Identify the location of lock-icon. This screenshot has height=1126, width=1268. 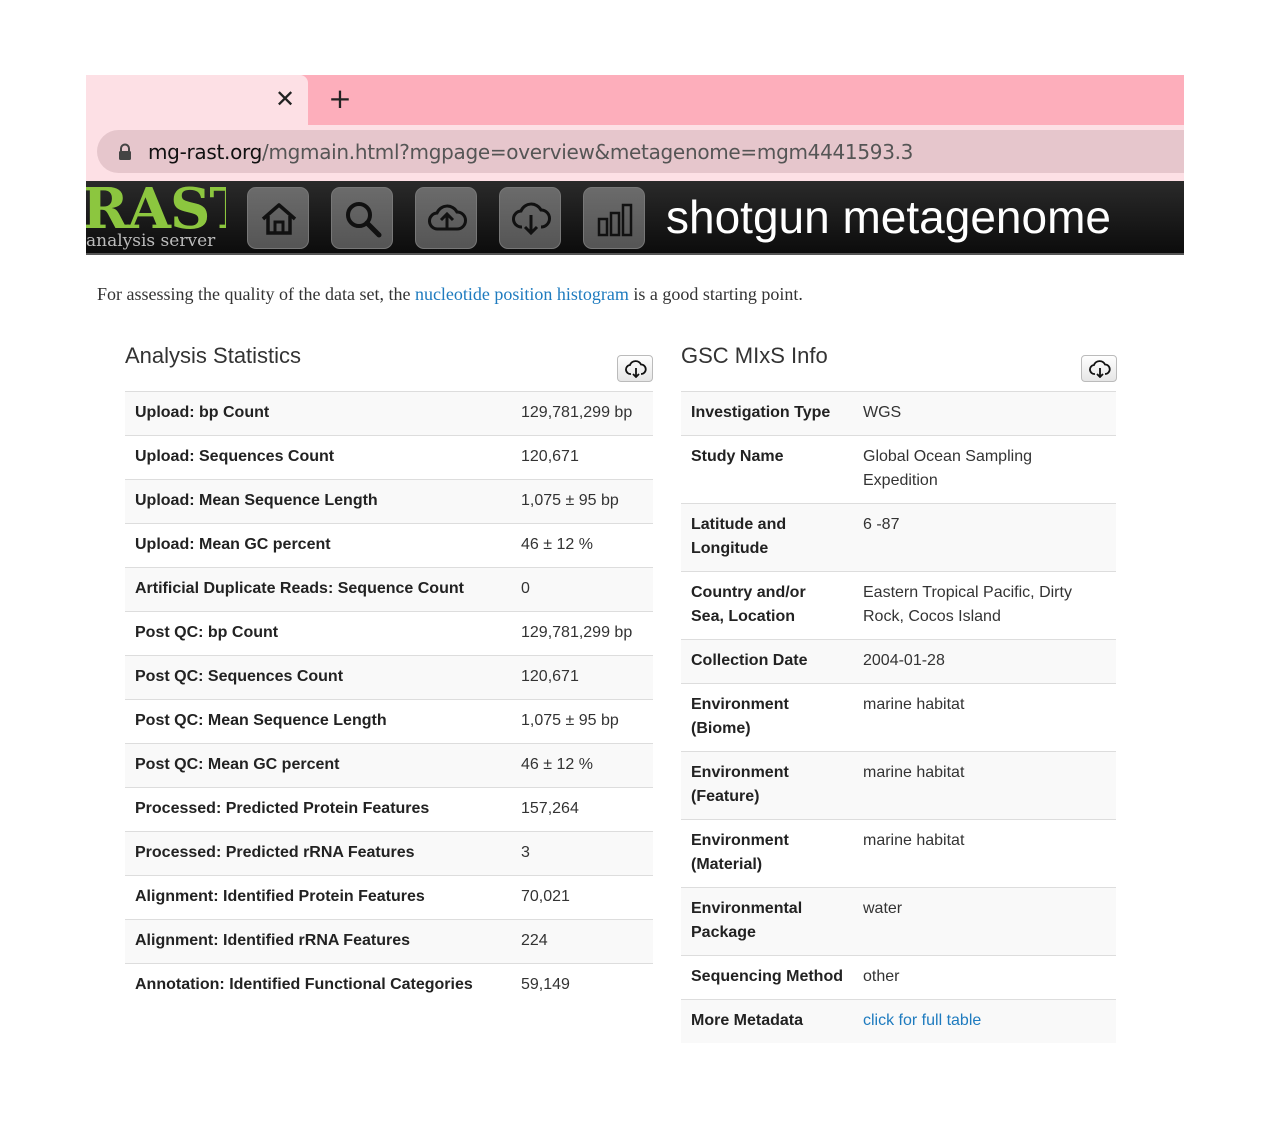
(125, 151).